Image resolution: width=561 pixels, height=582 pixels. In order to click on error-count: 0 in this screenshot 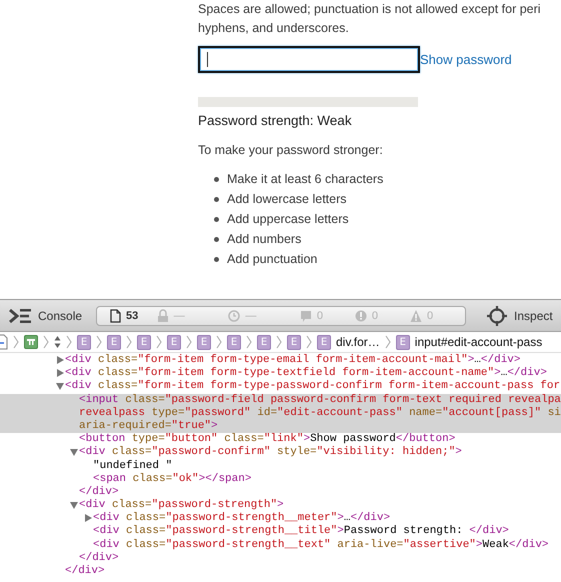, I will do `click(375, 316)`.